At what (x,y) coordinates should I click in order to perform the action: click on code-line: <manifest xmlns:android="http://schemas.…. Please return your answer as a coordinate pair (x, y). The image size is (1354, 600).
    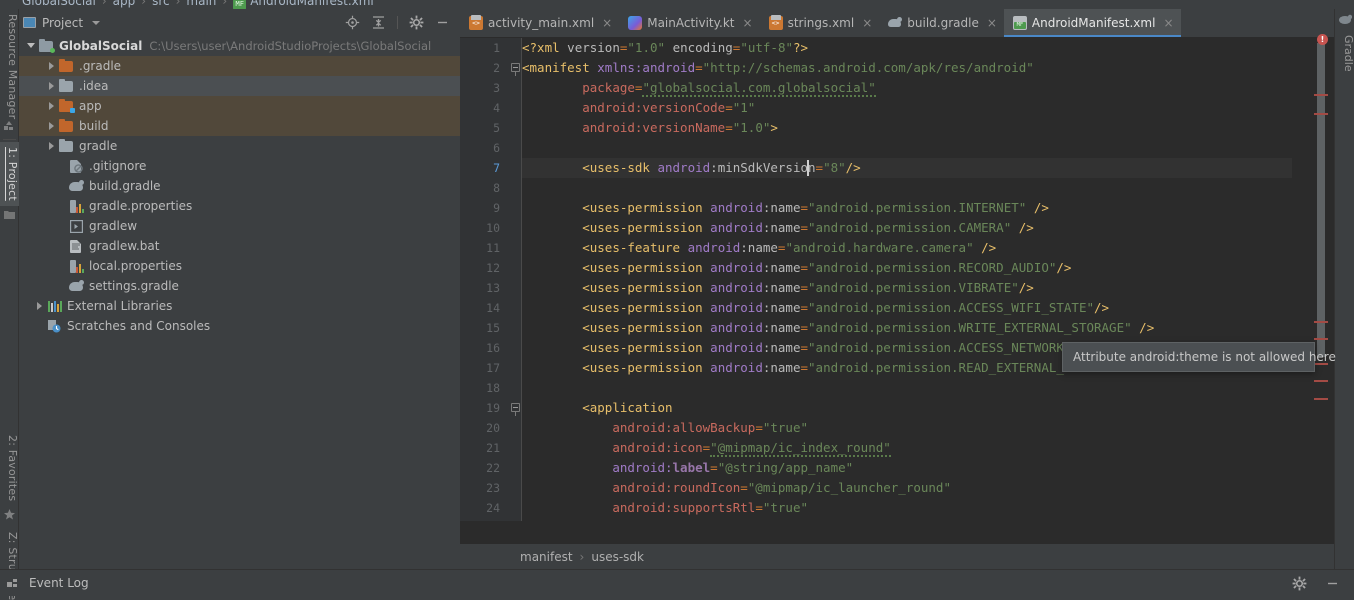
    Looking at the image, I should click on (778, 68).